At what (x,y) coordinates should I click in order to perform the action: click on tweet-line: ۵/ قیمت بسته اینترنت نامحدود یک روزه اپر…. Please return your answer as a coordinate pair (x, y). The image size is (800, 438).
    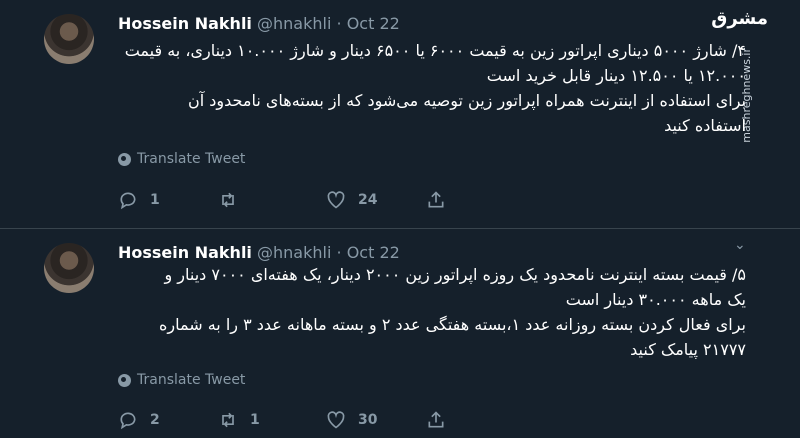
    Looking at the image, I should click on (455, 274).